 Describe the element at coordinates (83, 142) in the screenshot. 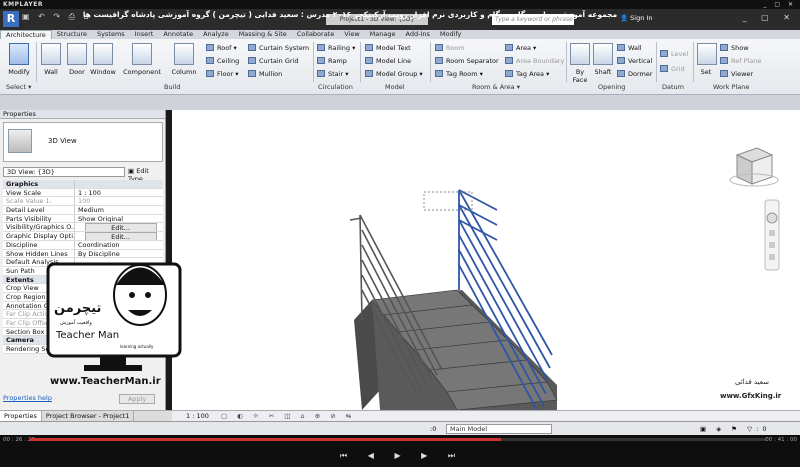

I see `type-selector: 3D View` at that location.